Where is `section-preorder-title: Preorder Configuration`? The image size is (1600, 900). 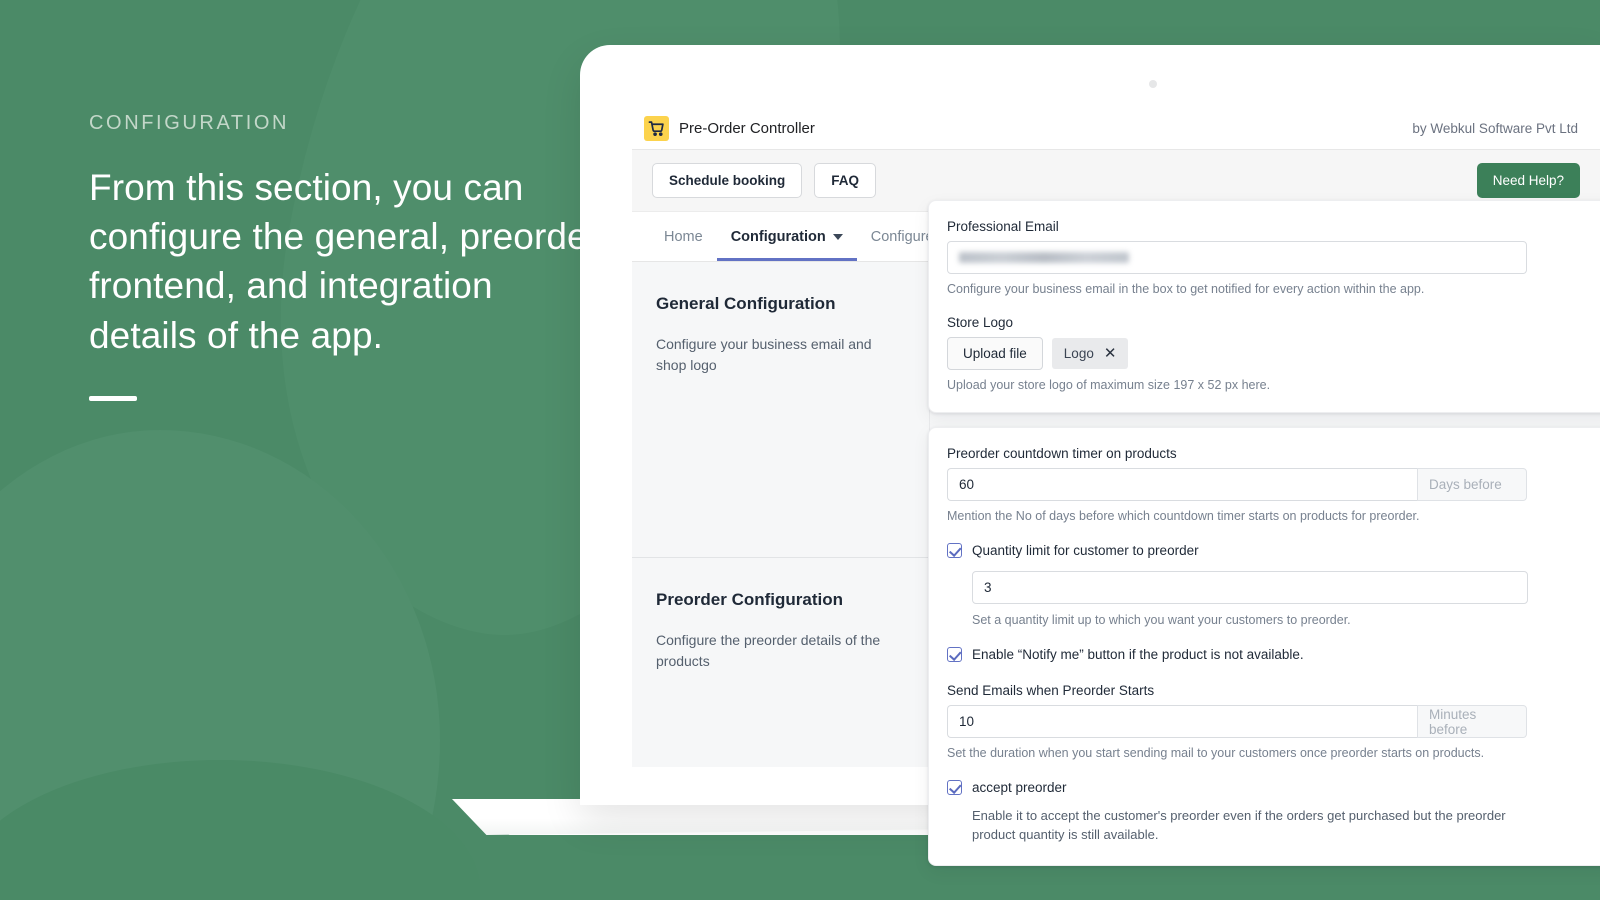
section-preorder-title: Preorder Configuration is located at coordinates (750, 599).